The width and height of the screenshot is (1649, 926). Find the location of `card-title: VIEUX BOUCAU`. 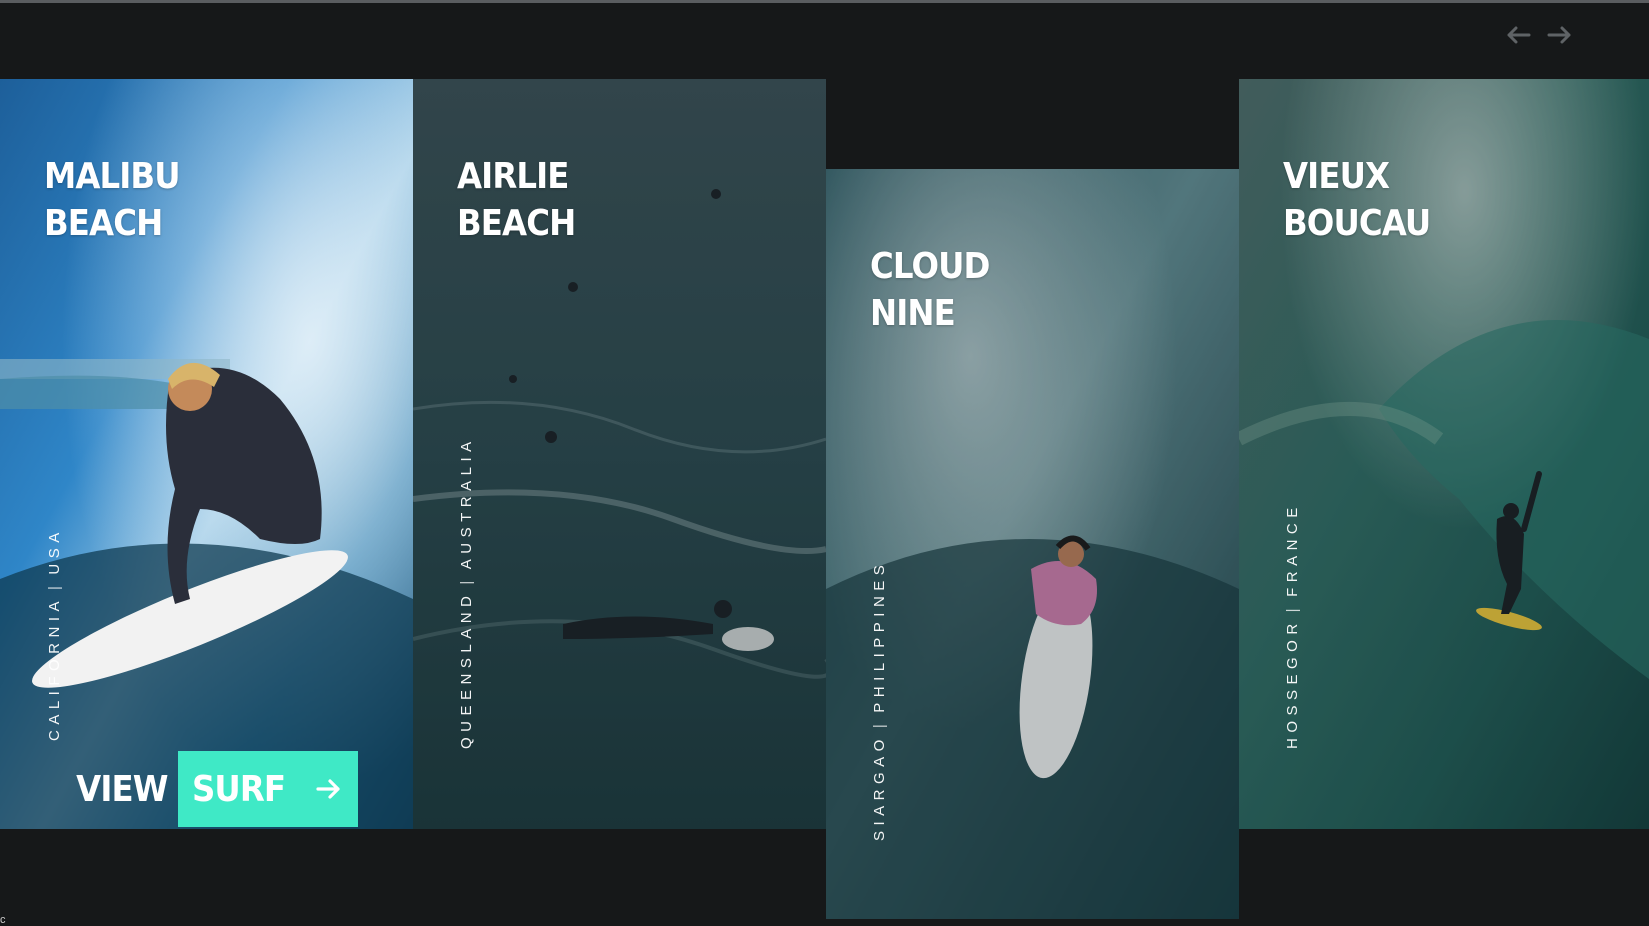

card-title: VIEUX BOUCAU is located at coordinates (1357, 200).